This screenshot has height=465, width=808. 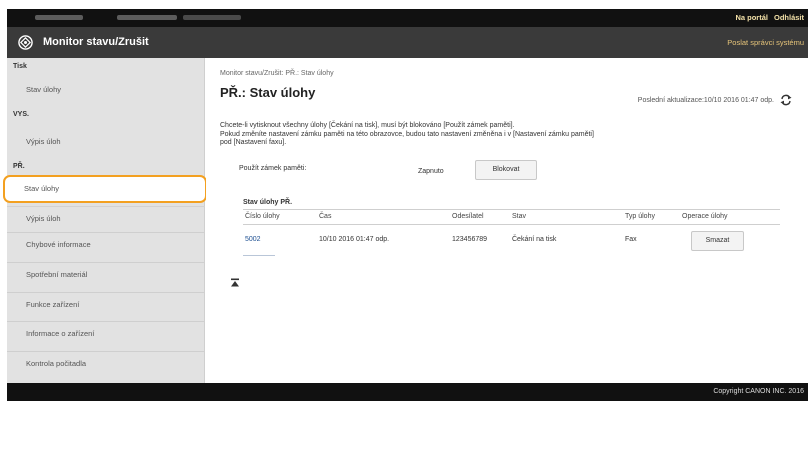 I want to click on footer: Copyright CANON INC. 2016, so click(x=407, y=392).